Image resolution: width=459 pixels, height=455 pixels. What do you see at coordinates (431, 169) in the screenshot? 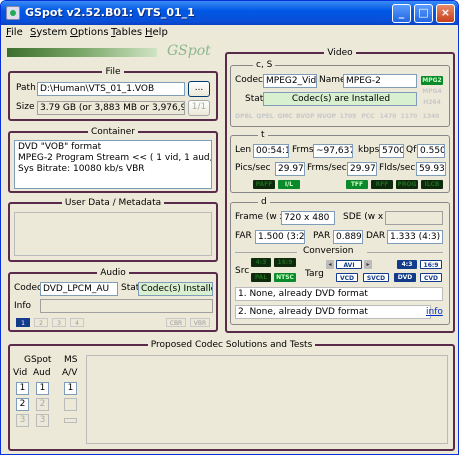
I see `flds-sec-field: 59.939` at bounding box center [431, 169].